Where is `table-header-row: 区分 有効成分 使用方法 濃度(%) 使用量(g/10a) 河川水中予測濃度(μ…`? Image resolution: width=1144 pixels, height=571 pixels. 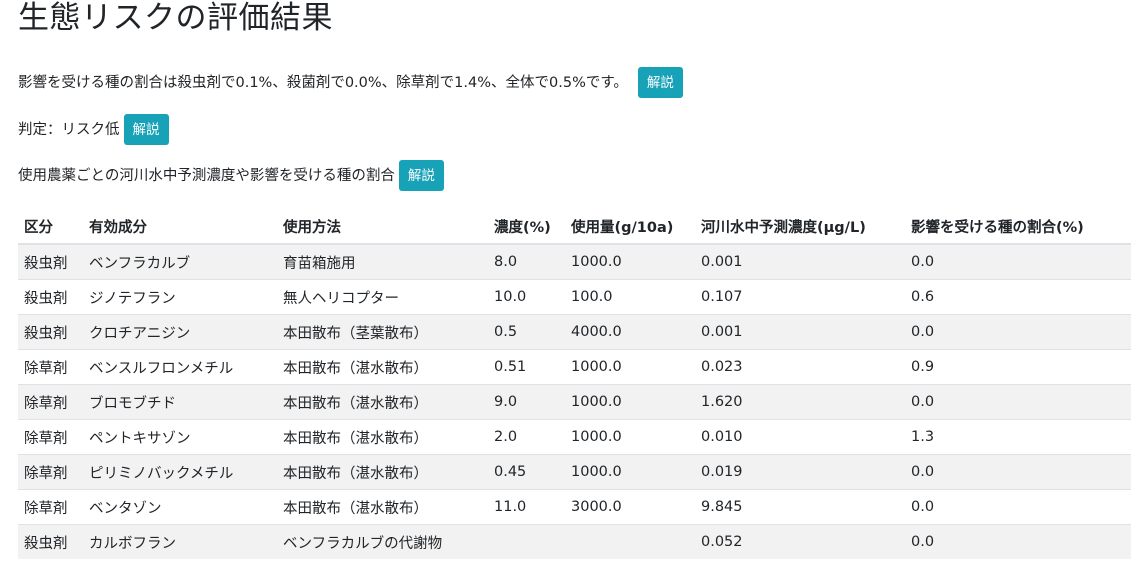
table-header-row: 区分 有効成分 使用方法 濃度(%) 使用量(g/10a) 河川水中予測濃度(μ… is located at coordinates (574, 227).